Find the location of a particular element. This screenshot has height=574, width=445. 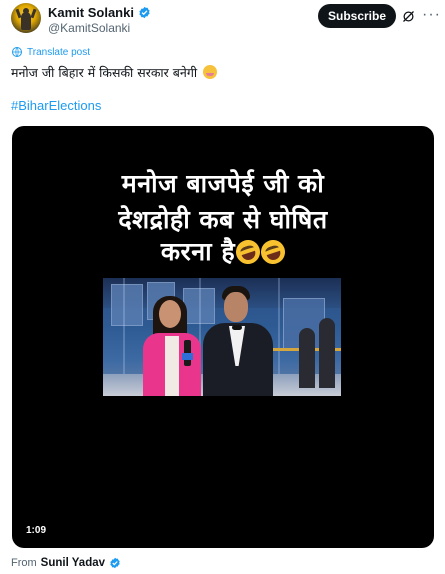

video-caption-line-3: करना है is located at coordinates (223, 251).